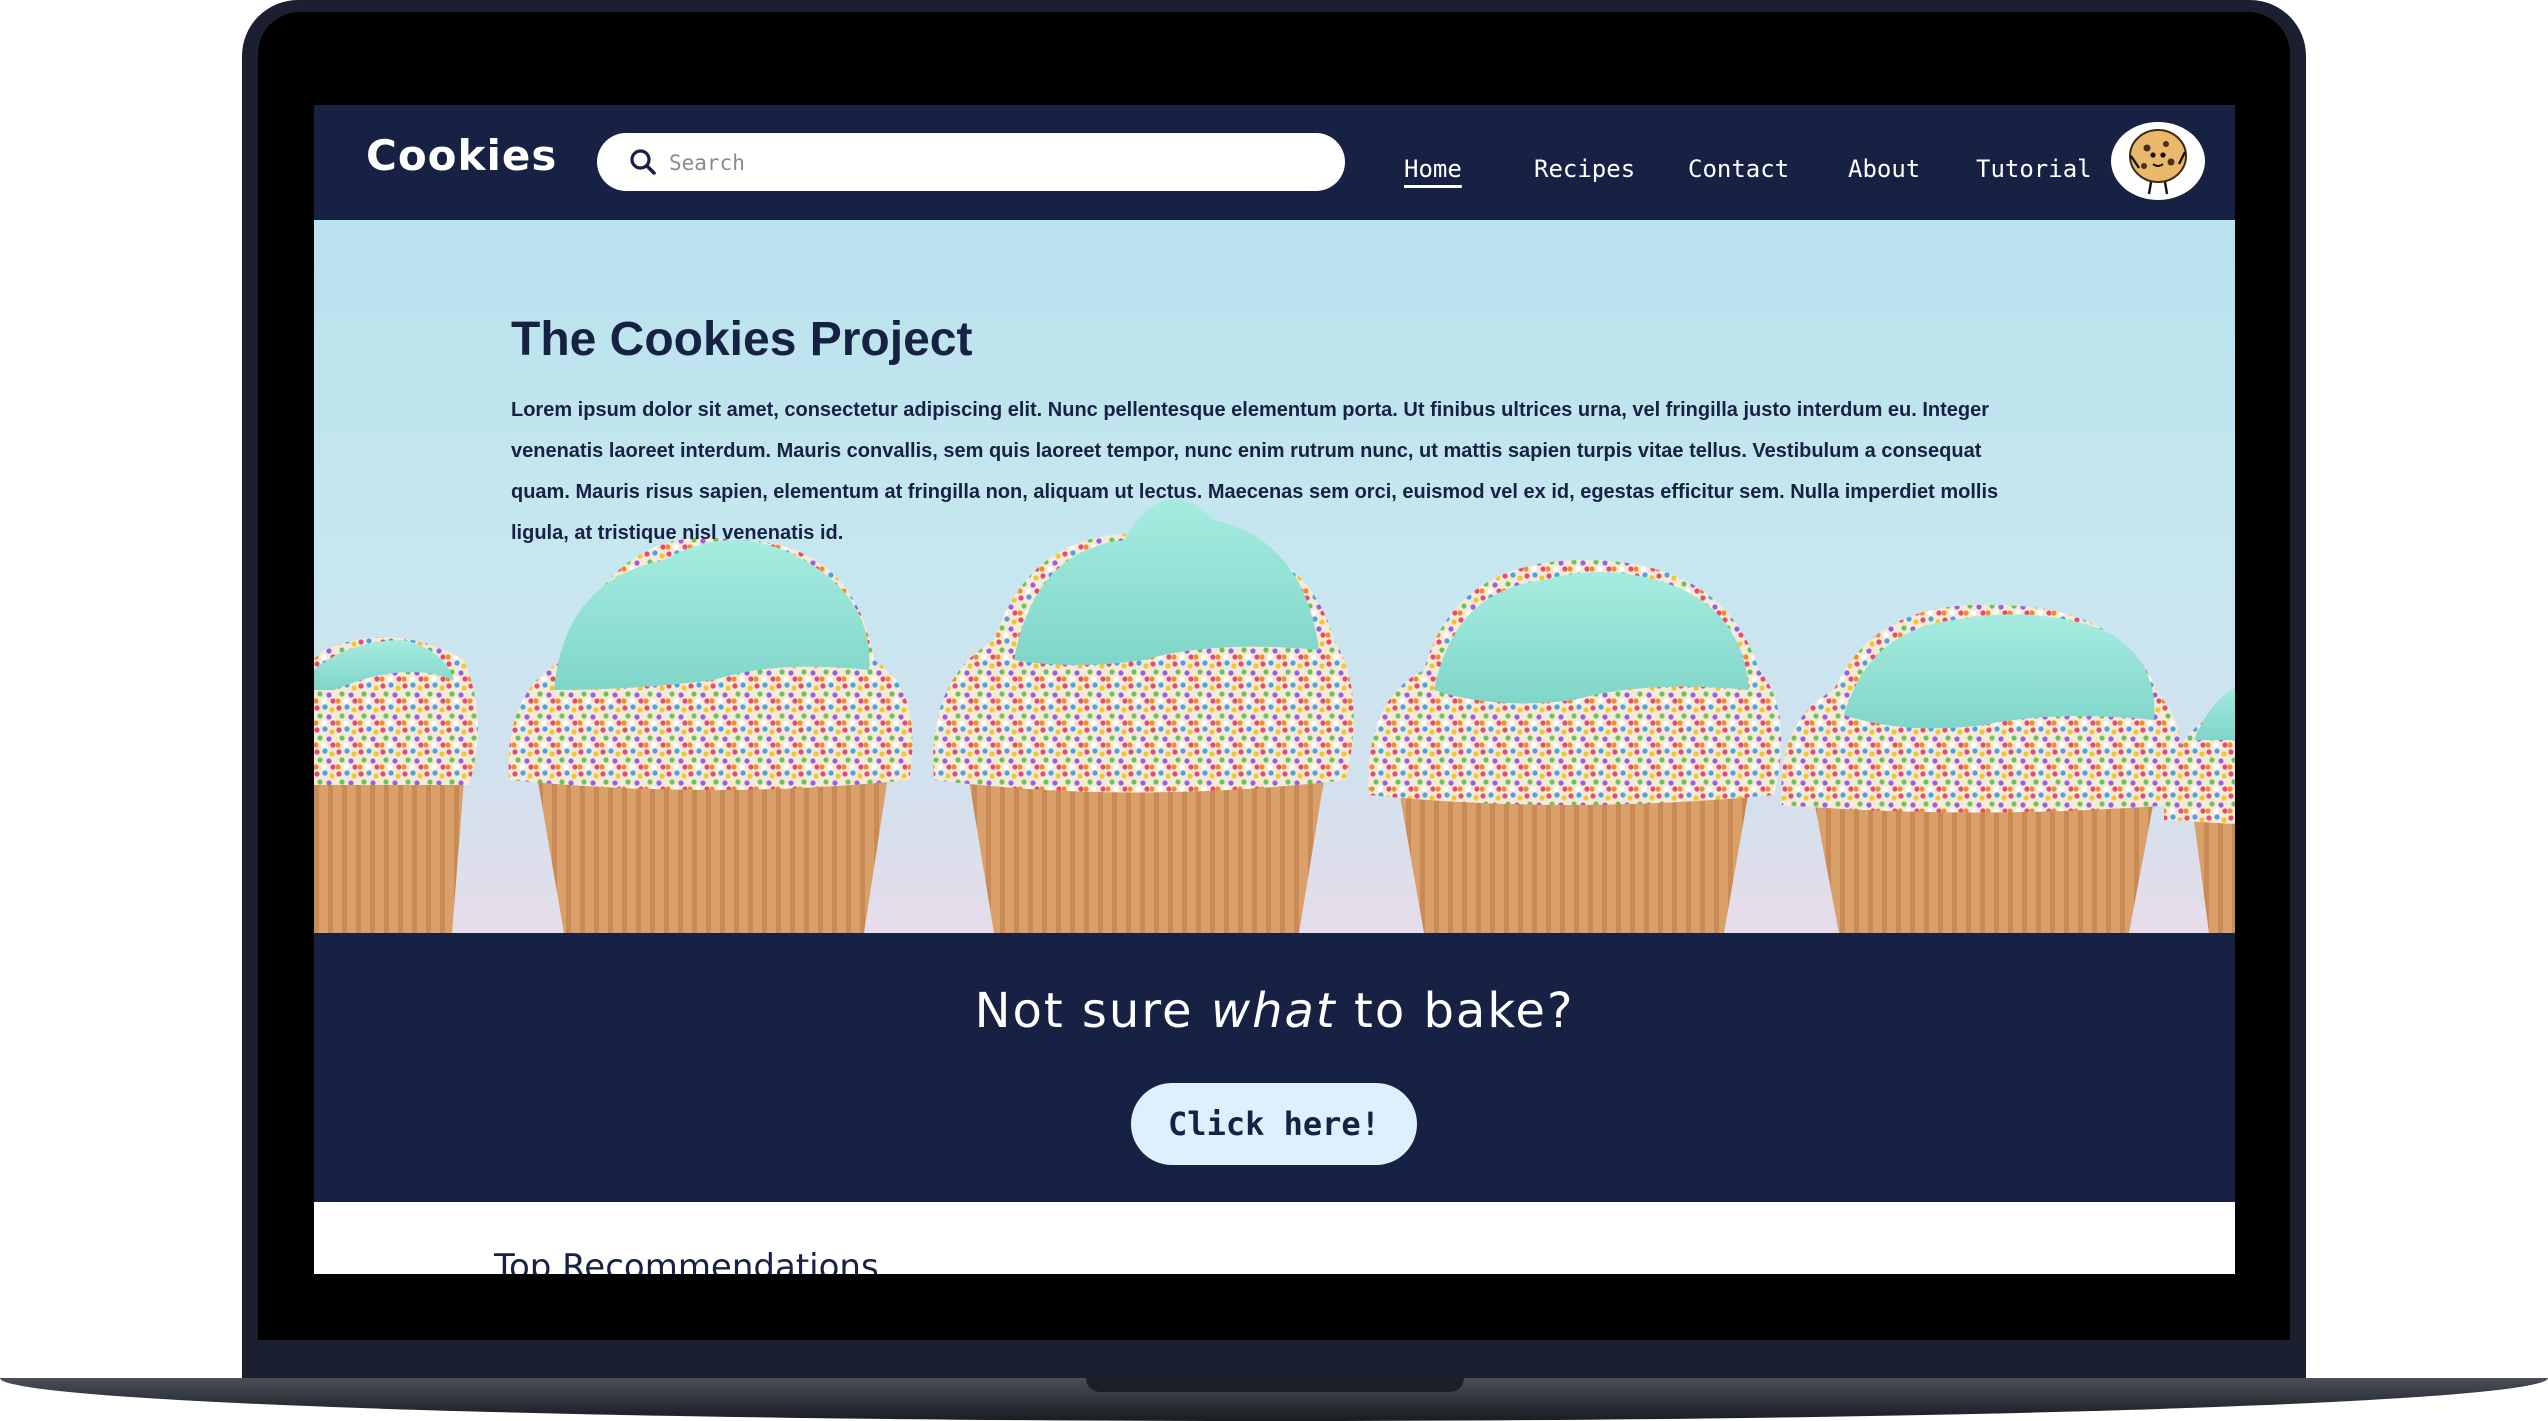 The image size is (2548, 1421). What do you see at coordinates (1584, 169) in the screenshot?
I see `nav-recipes: Recipes` at bounding box center [1584, 169].